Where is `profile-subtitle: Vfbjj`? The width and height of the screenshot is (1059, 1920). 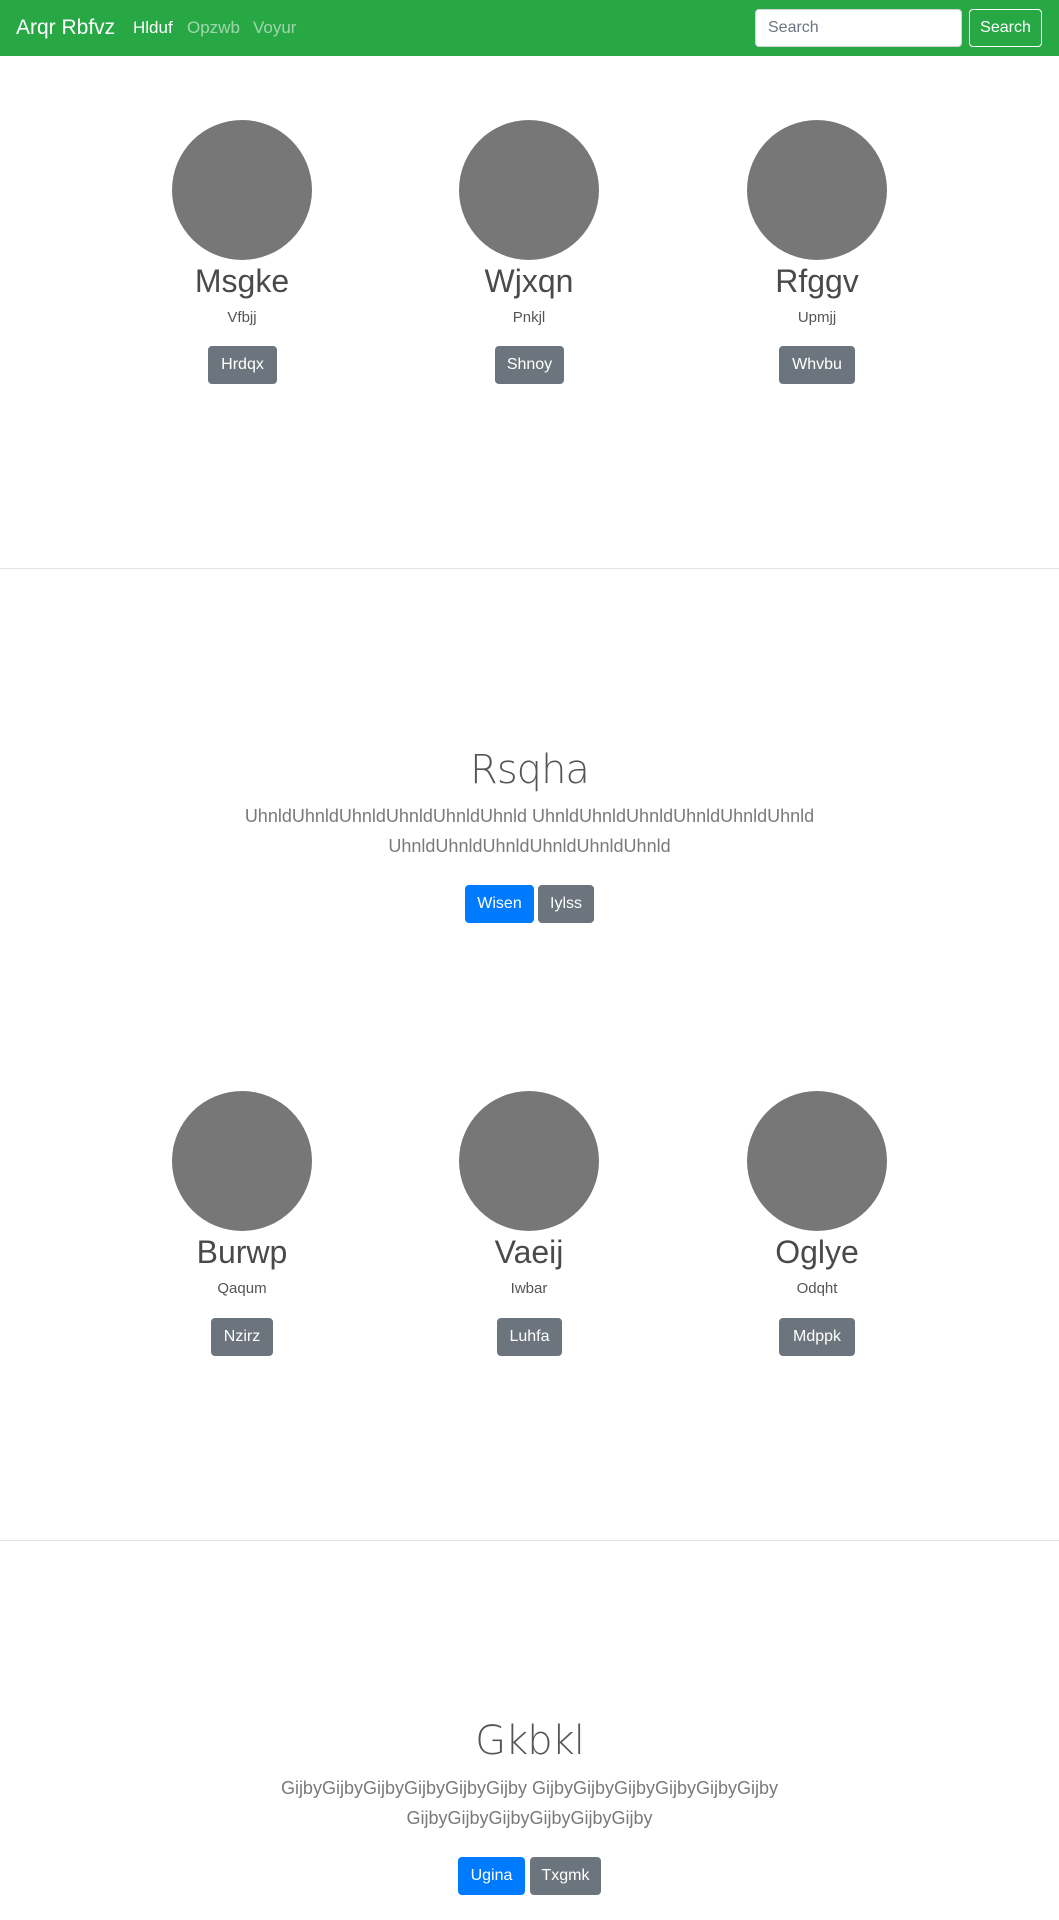 profile-subtitle: Vfbjj is located at coordinates (242, 317).